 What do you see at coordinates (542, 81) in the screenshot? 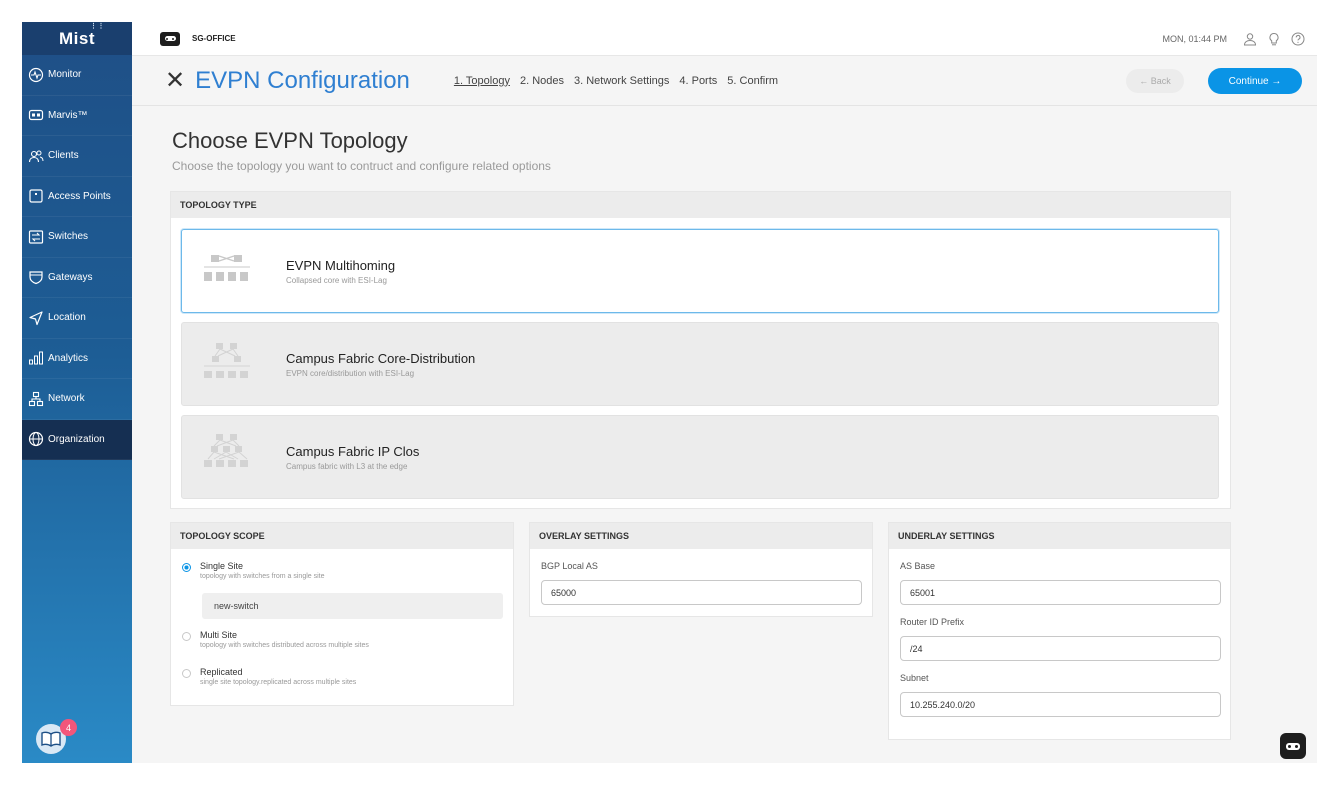
I see `step-nodes: 2. Nodes` at bounding box center [542, 81].